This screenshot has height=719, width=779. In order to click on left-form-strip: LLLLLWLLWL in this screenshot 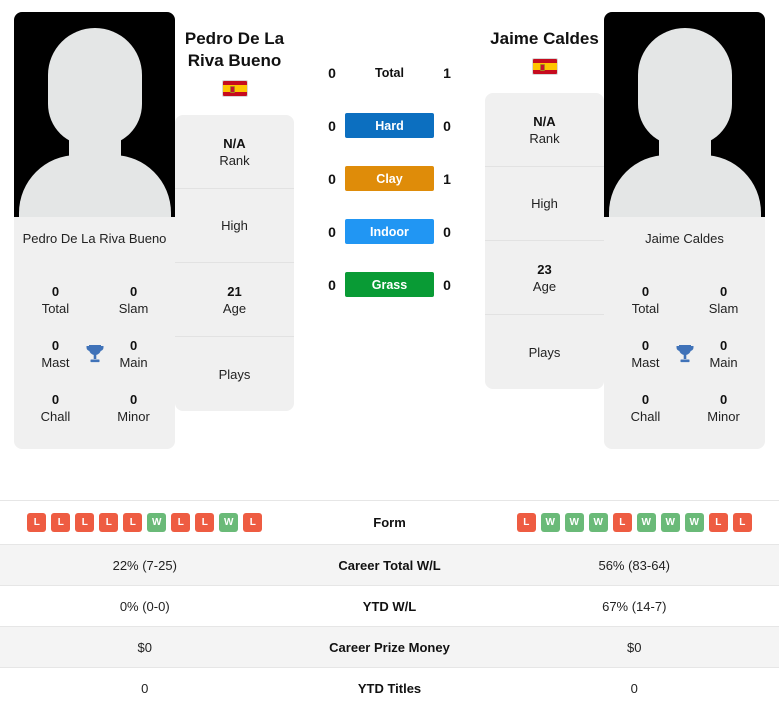, I will do `click(145, 522)`.